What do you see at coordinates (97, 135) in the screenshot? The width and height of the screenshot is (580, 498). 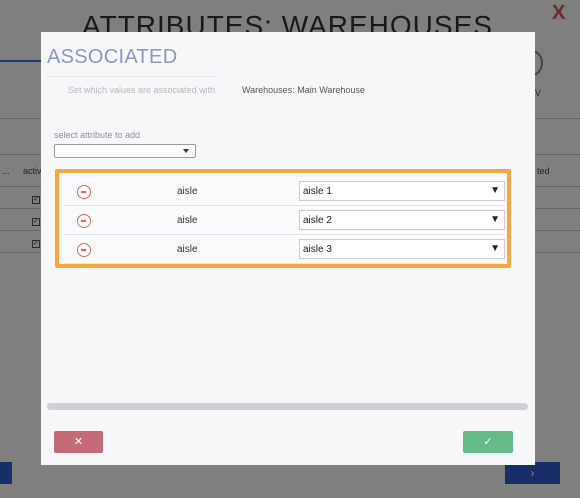 I see `attribute-select-label: select attribute to add` at bounding box center [97, 135].